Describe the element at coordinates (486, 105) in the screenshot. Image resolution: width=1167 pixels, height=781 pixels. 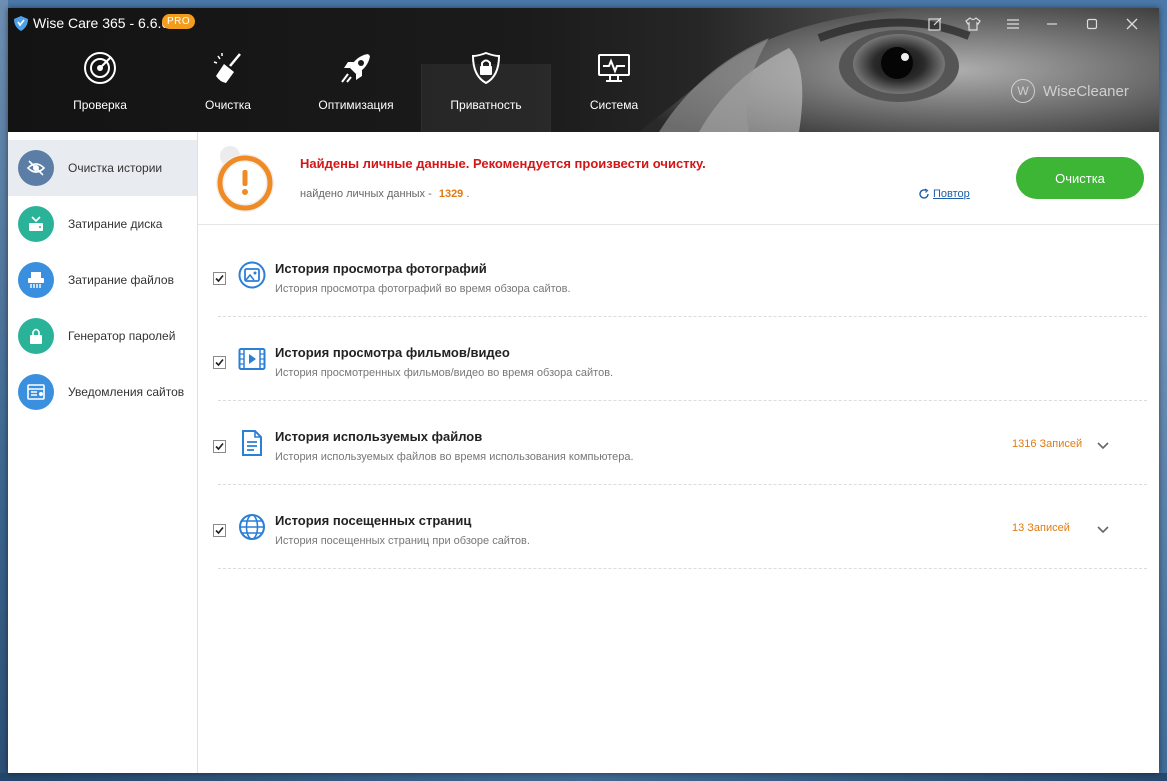
I see `nav-label: Приватность` at that location.